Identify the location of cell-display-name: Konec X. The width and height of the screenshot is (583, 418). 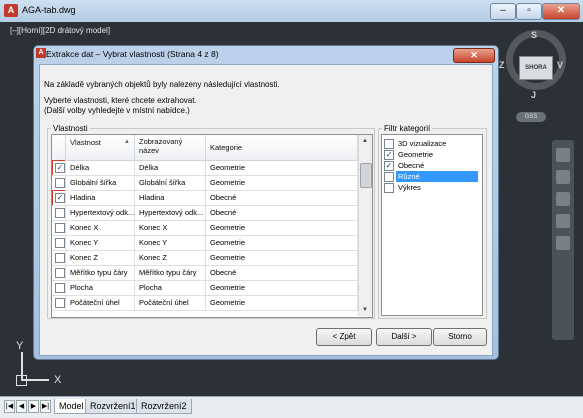
(170, 227).